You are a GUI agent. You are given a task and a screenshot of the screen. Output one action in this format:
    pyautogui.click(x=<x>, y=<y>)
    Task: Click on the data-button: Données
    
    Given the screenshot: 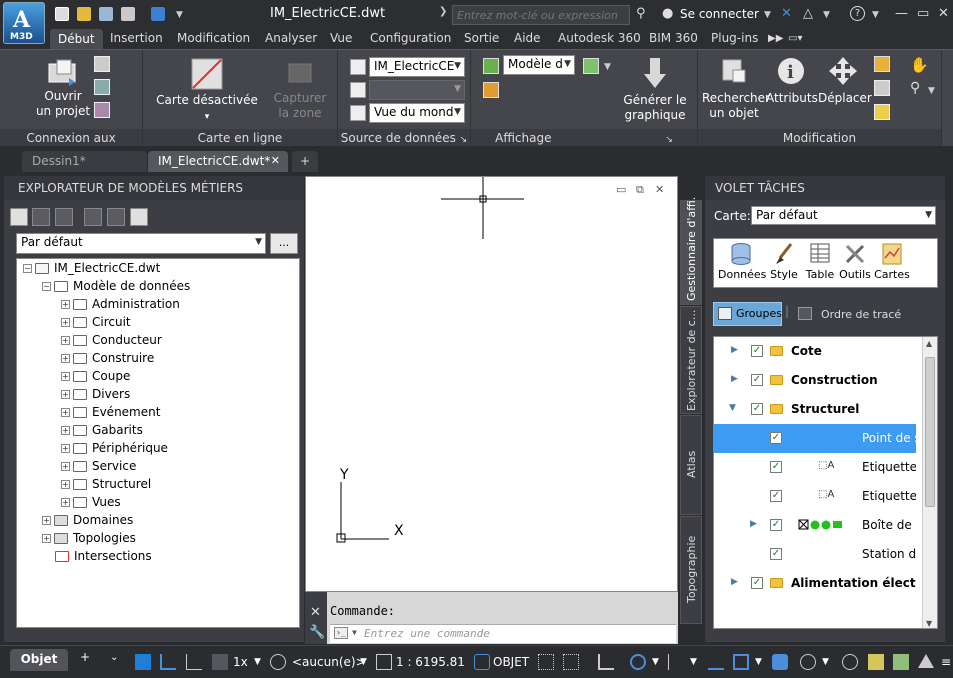 What is the action you would take?
    pyautogui.click(x=742, y=261)
    